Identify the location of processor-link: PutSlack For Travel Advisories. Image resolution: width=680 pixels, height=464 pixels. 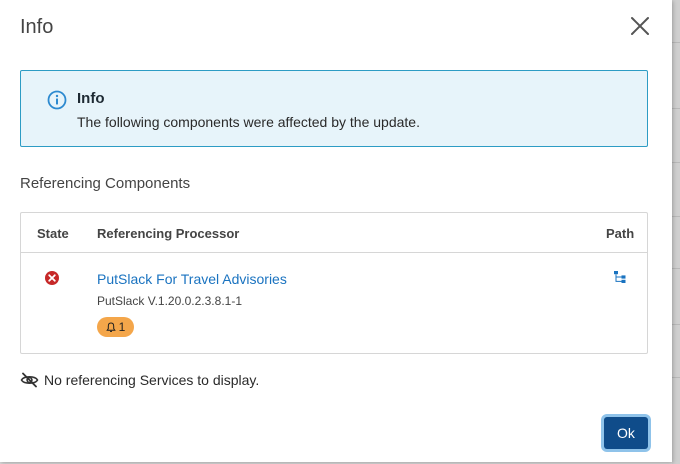
(192, 279).